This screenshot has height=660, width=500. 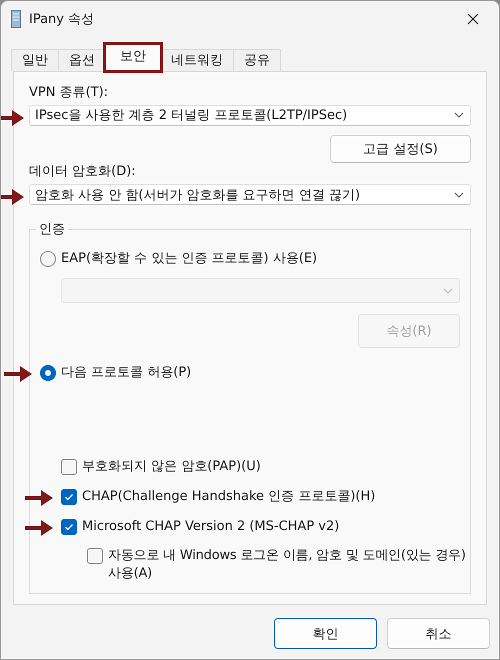 What do you see at coordinates (62, 19) in the screenshot?
I see `window-title: IPany 속성` at bounding box center [62, 19].